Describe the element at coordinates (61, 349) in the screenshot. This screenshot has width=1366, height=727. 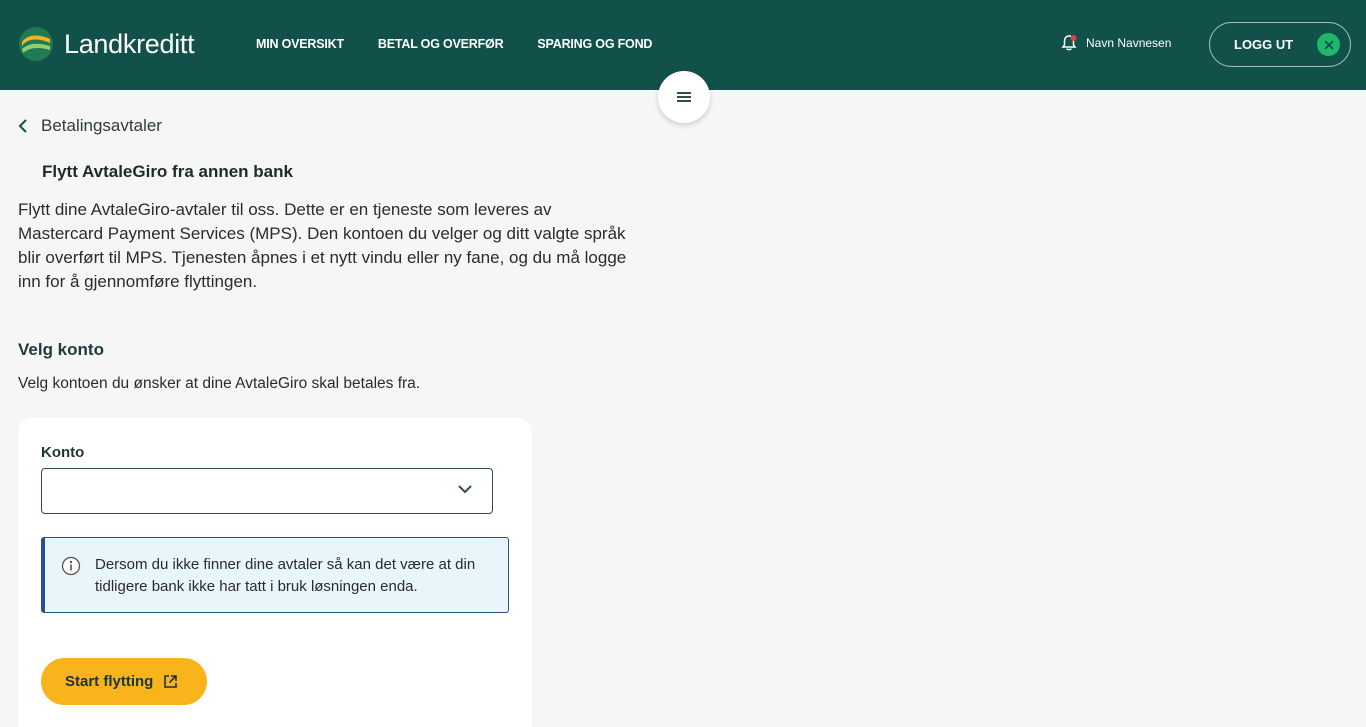
I see `section-title: Velg konto` at that location.